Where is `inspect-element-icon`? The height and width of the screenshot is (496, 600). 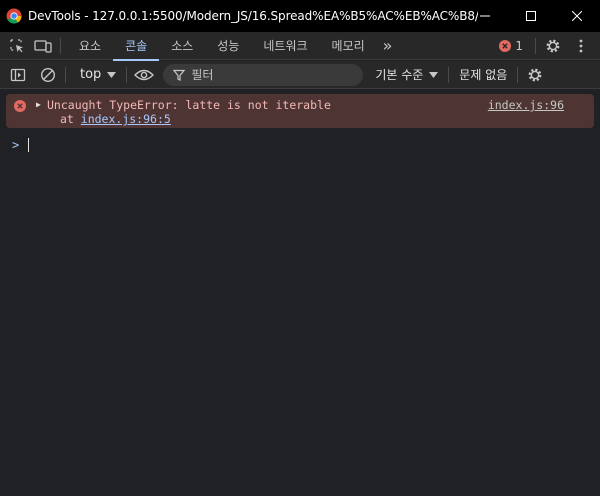
inspect-element-icon is located at coordinates (16, 45).